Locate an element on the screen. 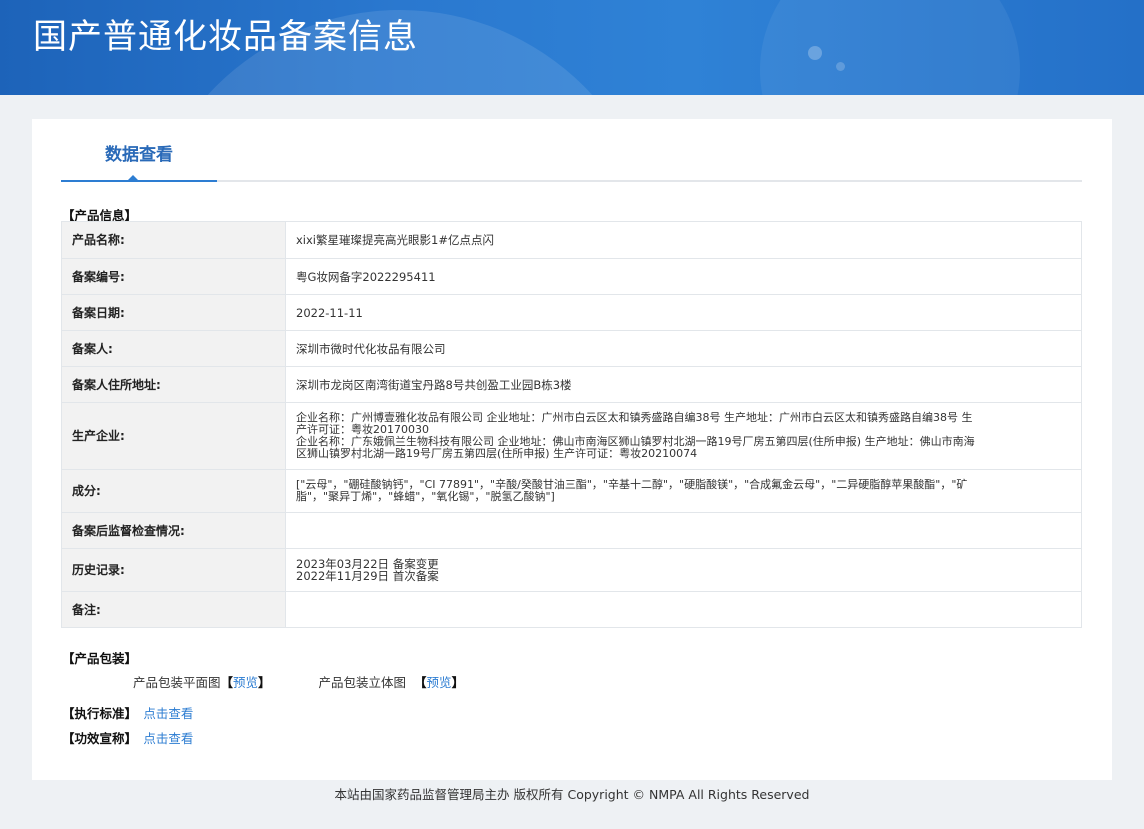  tab-active-caret is located at coordinates (133, 178).